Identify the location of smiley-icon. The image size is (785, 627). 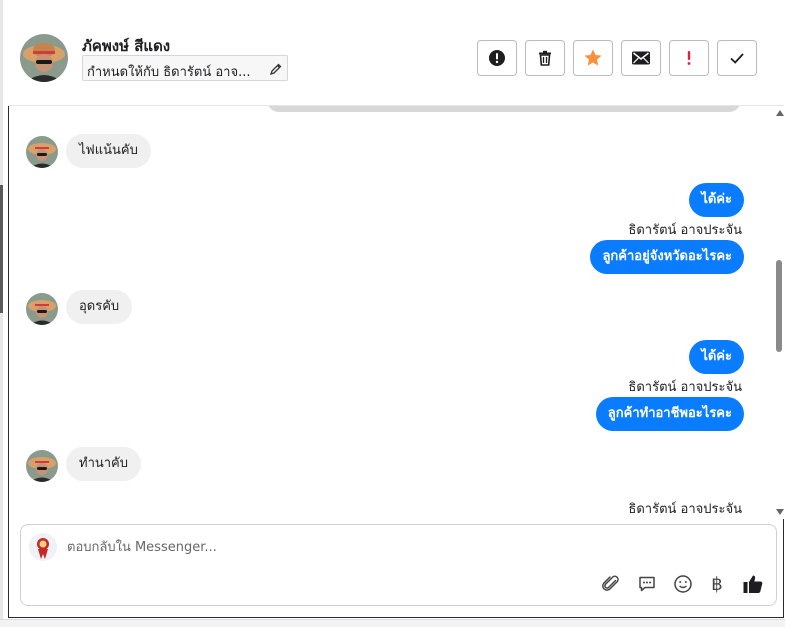
(683, 584).